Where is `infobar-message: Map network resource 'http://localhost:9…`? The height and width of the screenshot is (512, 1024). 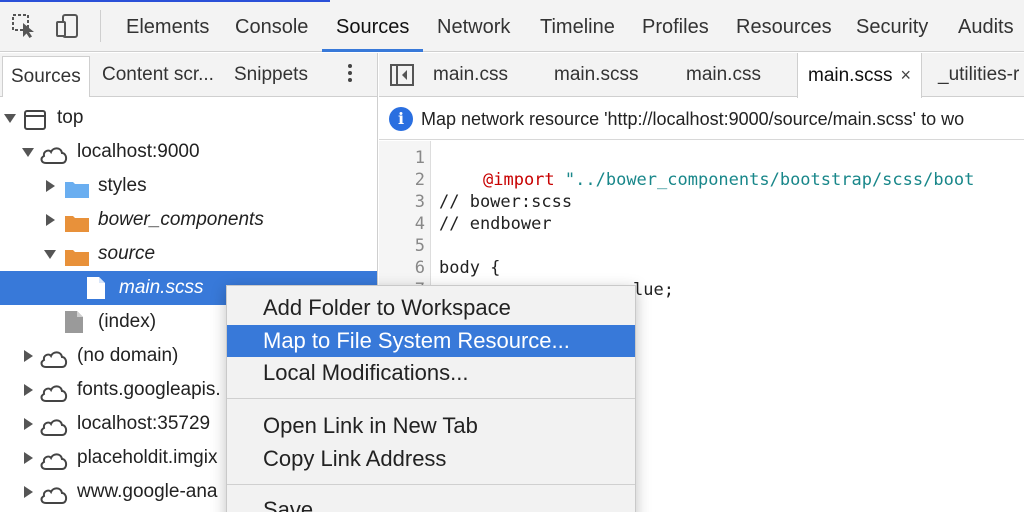 infobar-message: Map network resource 'http://localhost:9… is located at coordinates (693, 119).